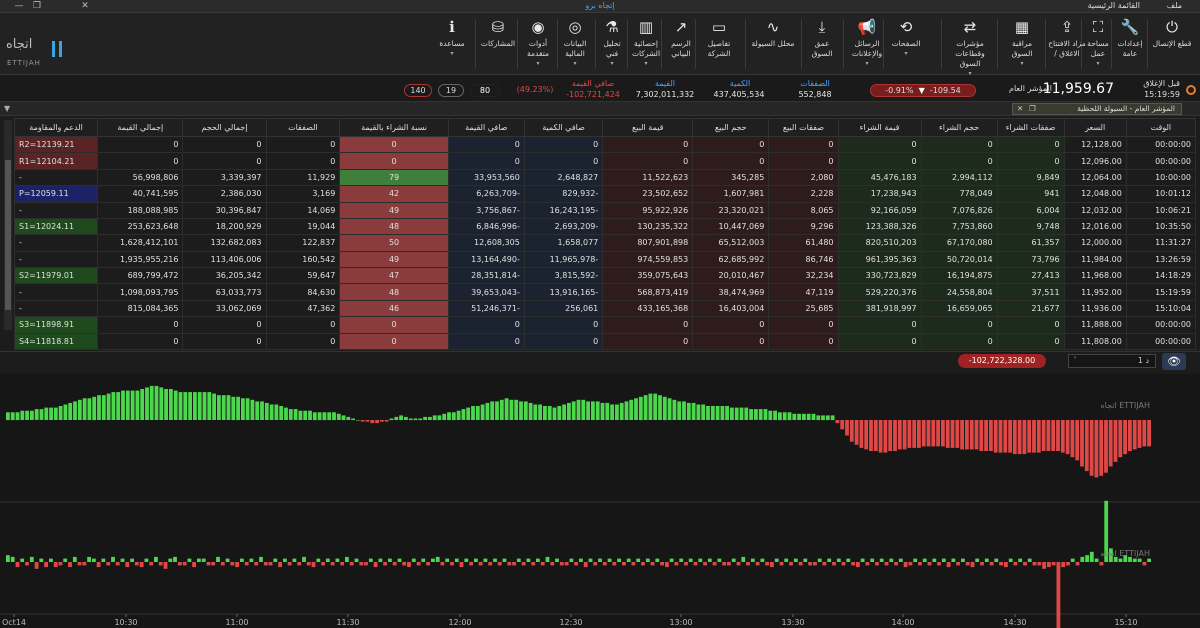 Image resolution: width=1200 pixels, height=628 pixels. I want to click on column-header: حجم البيع, so click(731, 127).